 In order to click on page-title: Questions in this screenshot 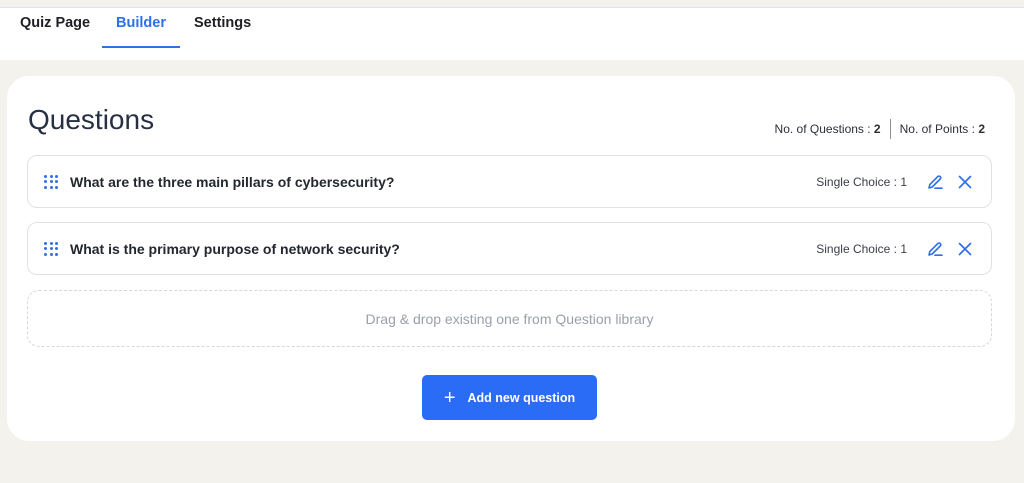, I will do `click(91, 119)`.